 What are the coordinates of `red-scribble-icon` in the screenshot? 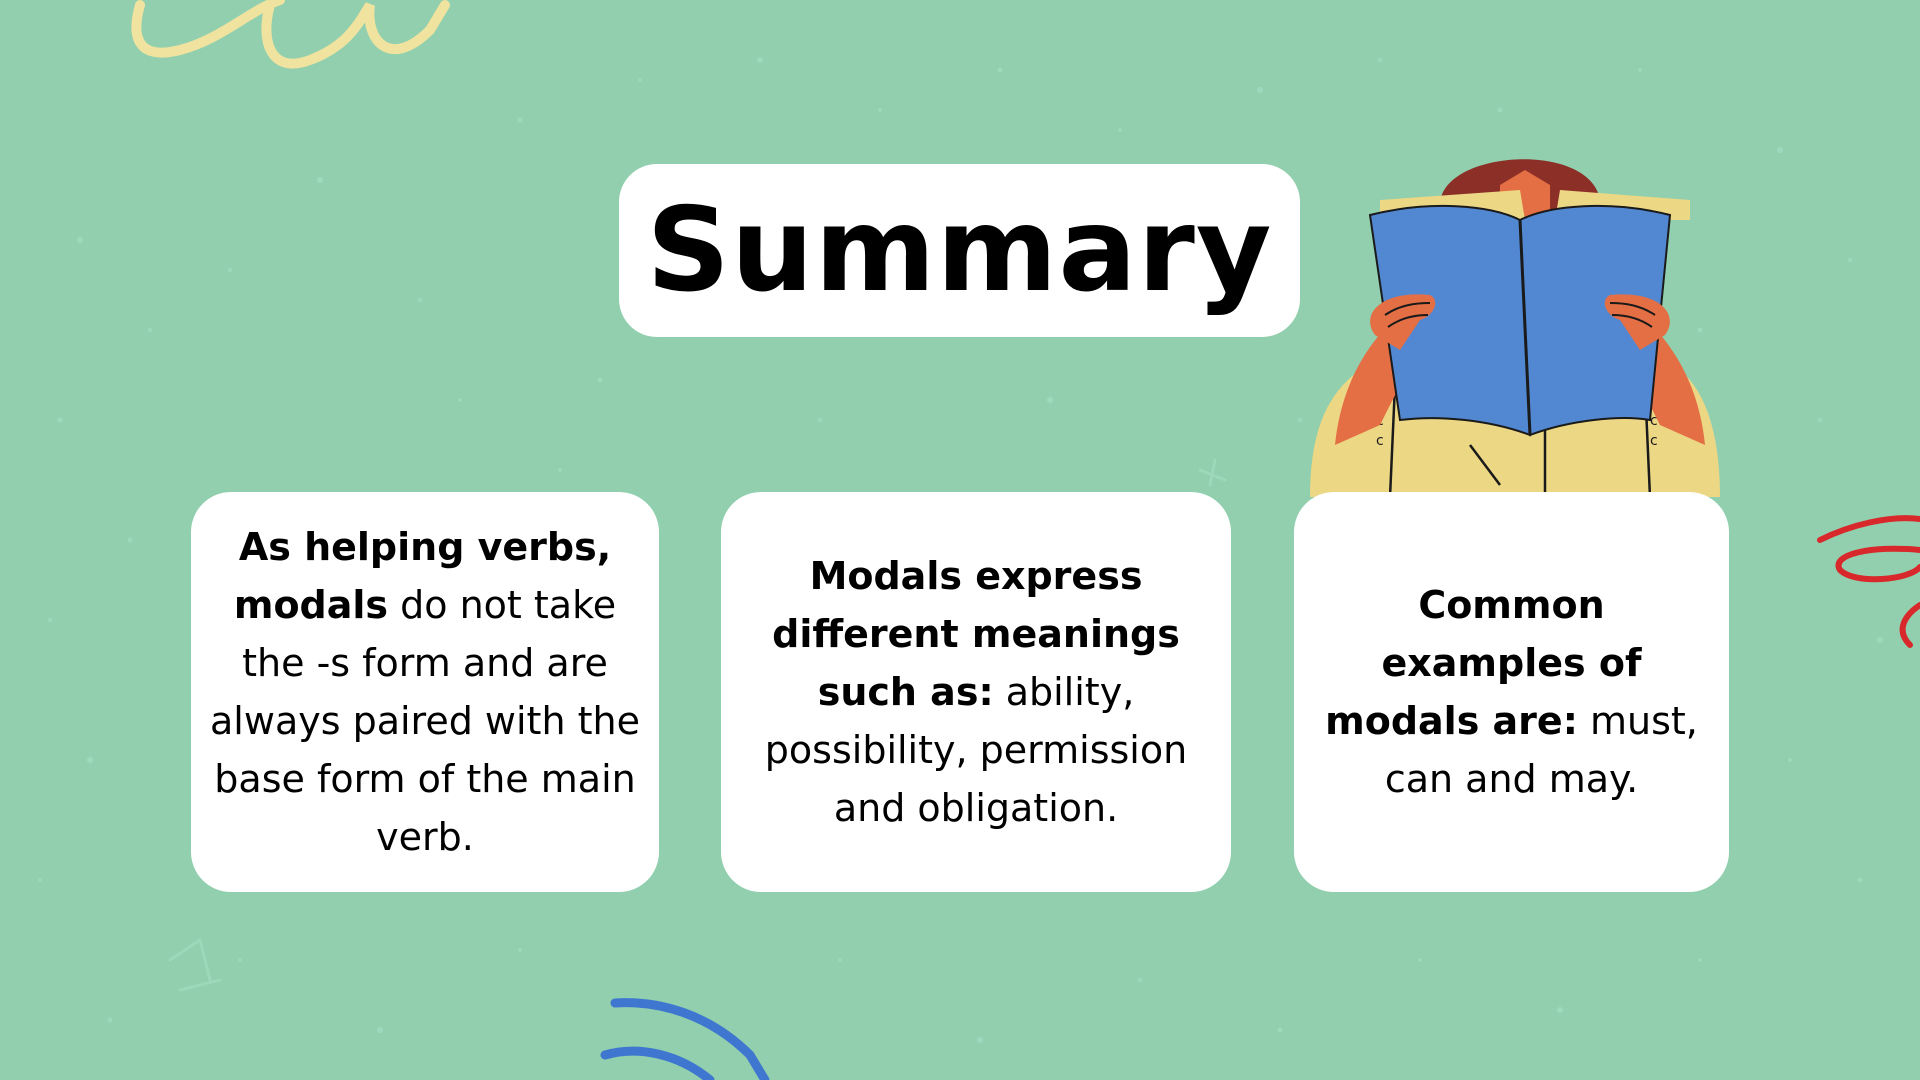 It's located at (1868, 581).